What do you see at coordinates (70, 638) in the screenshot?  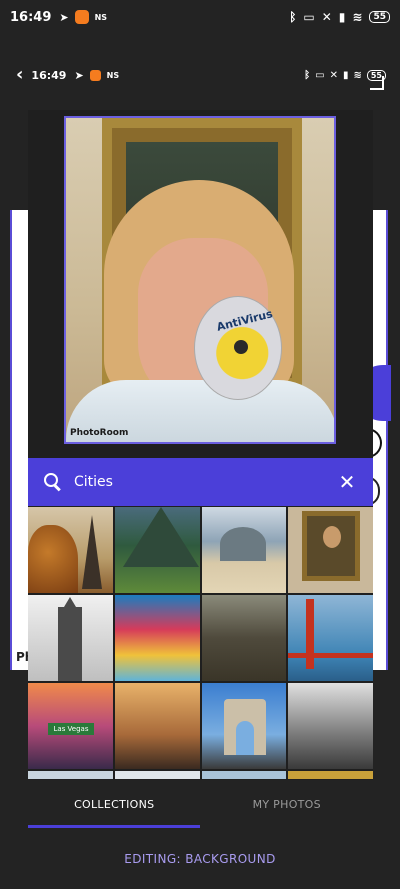 I see `grid-tile-skyscraper` at bounding box center [70, 638].